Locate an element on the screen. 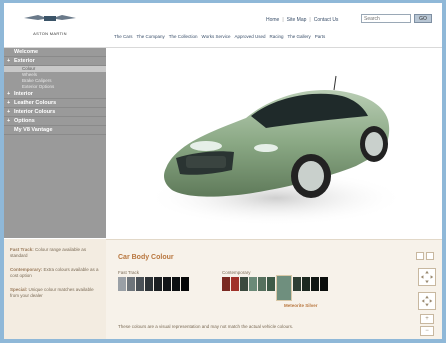 Image resolution: width=446 pixels, height=343 pixels. nav-item: The Gallery is located at coordinates (299, 36).